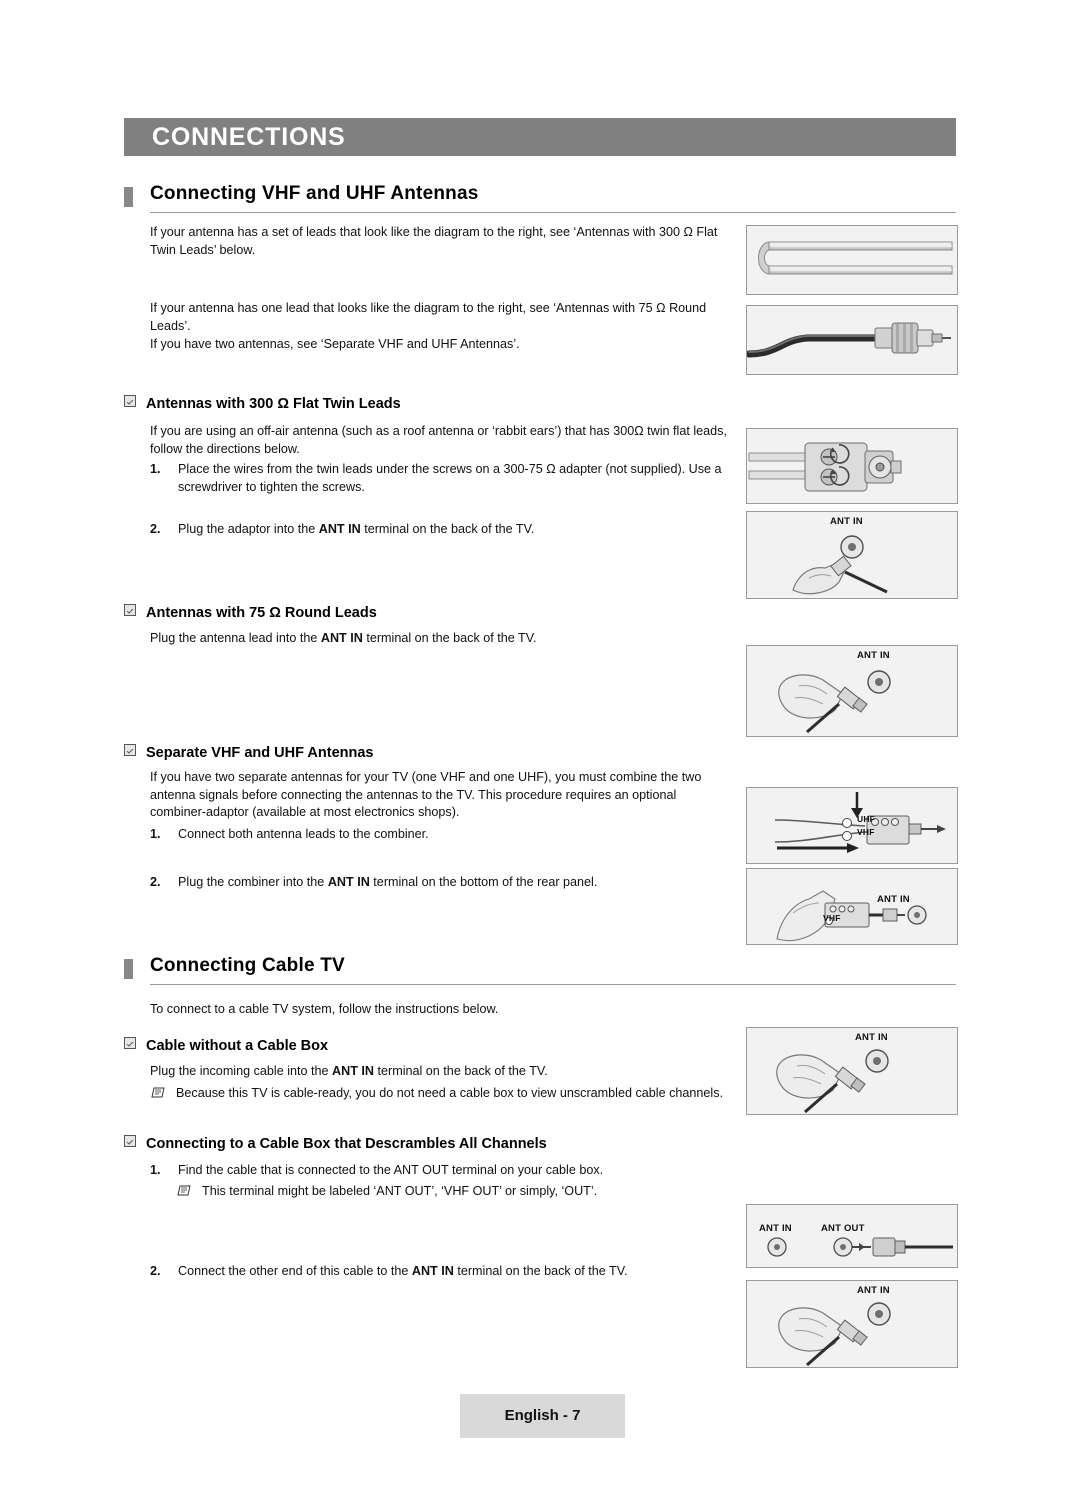 The width and height of the screenshot is (1080, 1488). What do you see at coordinates (852, 1236) in the screenshot?
I see `figure-cable-box-ant-out: ANT IN ANT OUT` at bounding box center [852, 1236].